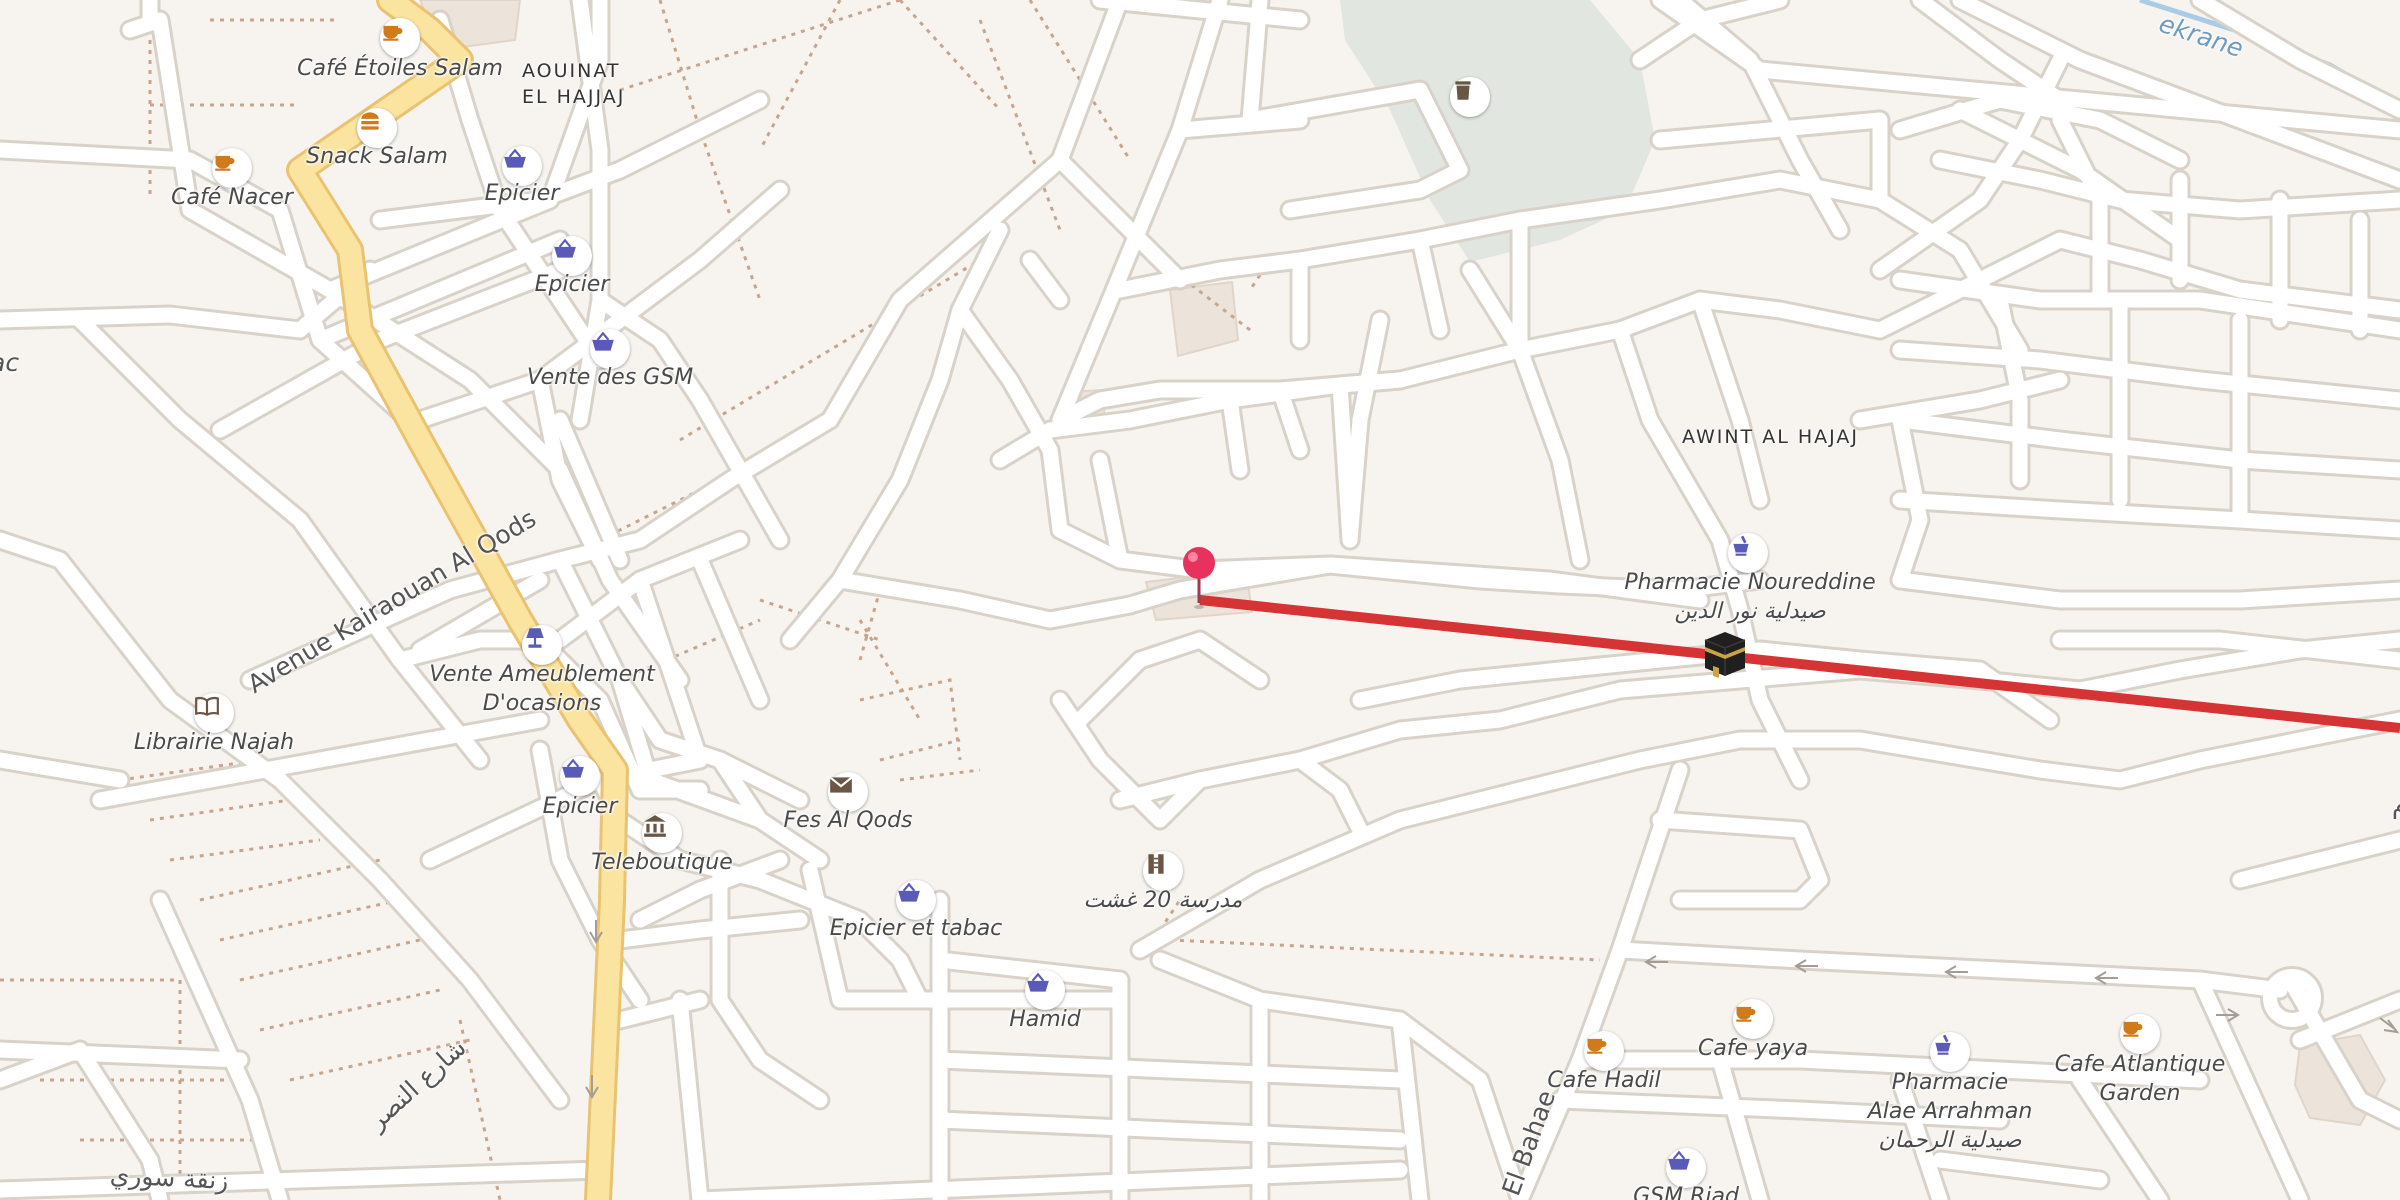 Image resolution: width=2400 pixels, height=1200 pixels. Describe the element at coordinates (1199, 580) in the screenshot. I see `location-pin-icon` at that location.